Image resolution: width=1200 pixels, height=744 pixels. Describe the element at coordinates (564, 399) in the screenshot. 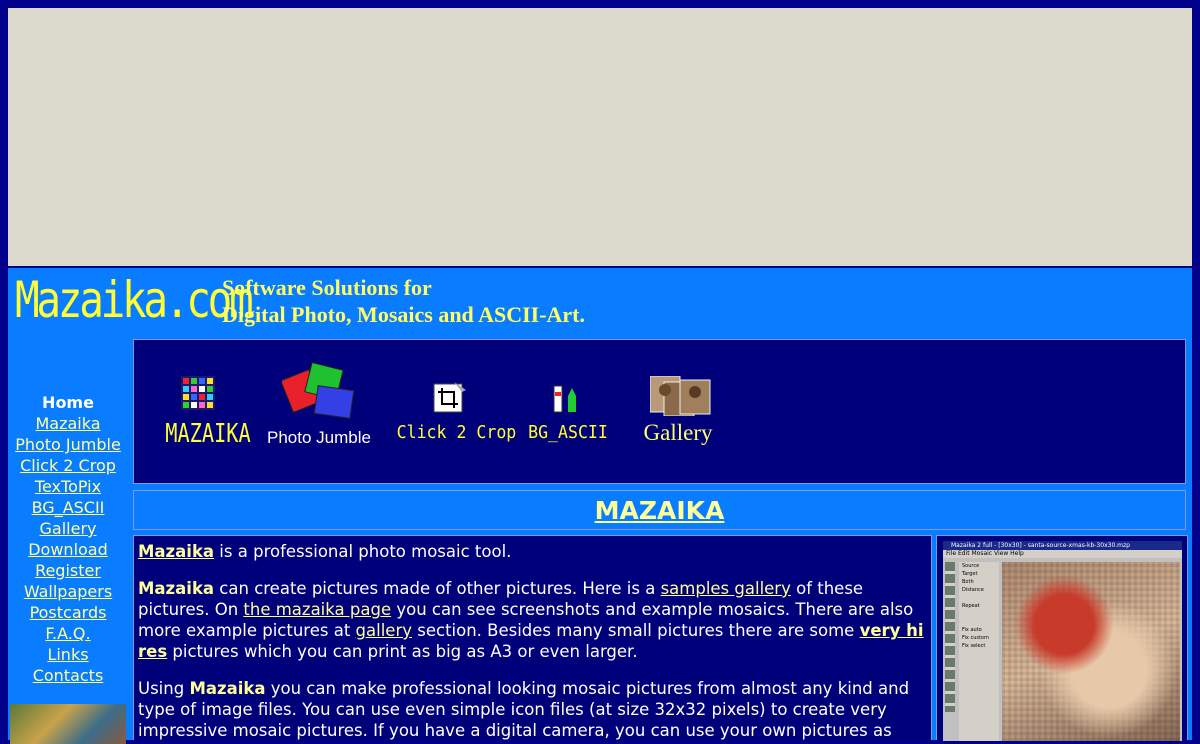

I see `bg-ascii-icon` at that location.